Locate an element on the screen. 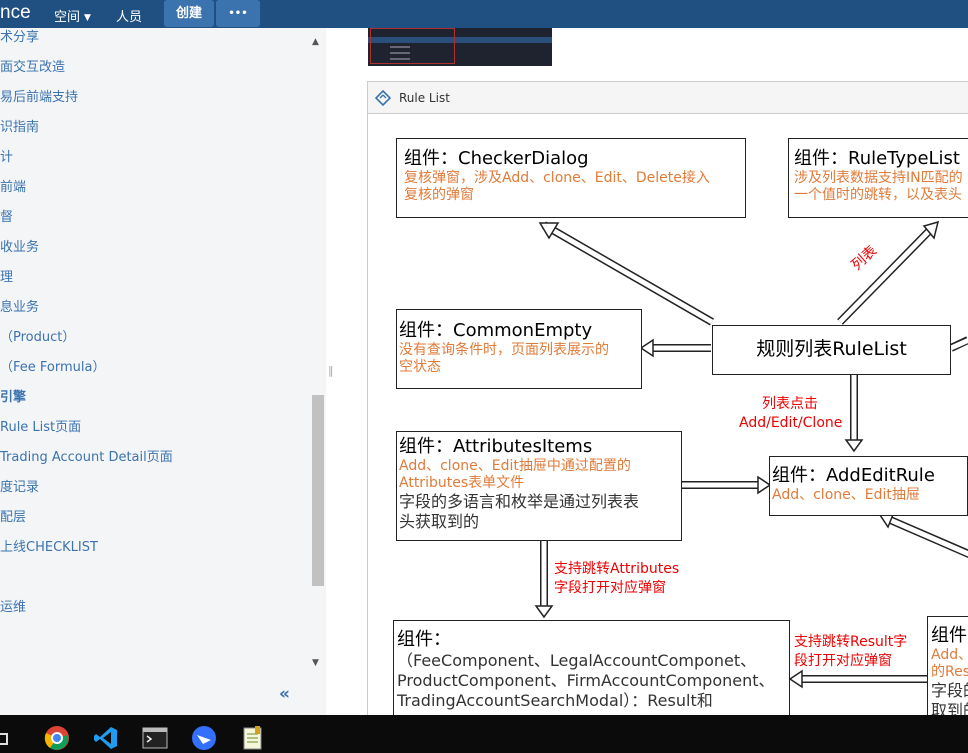 The width and height of the screenshot is (968, 753). sidebar-item: 配层 is located at coordinates (13, 515).